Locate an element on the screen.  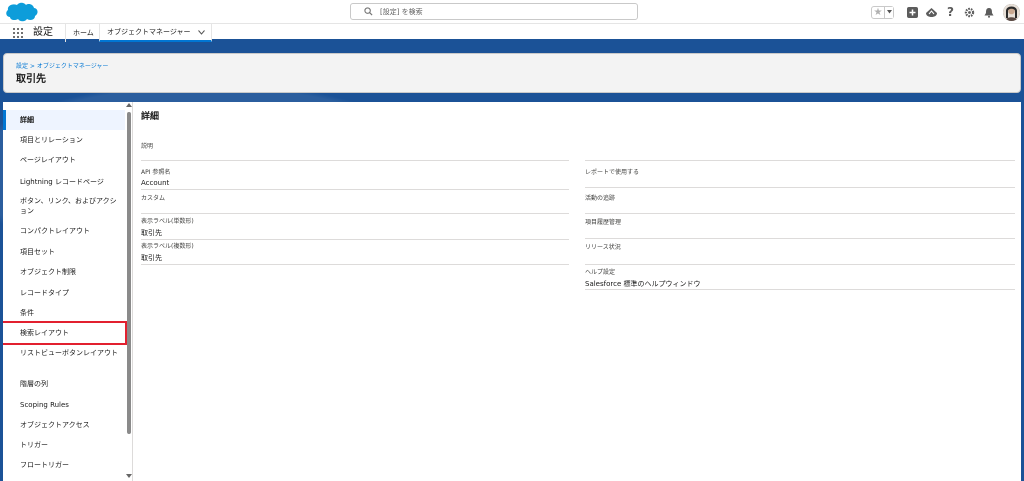
gear-icon is located at coordinates (969, 12).